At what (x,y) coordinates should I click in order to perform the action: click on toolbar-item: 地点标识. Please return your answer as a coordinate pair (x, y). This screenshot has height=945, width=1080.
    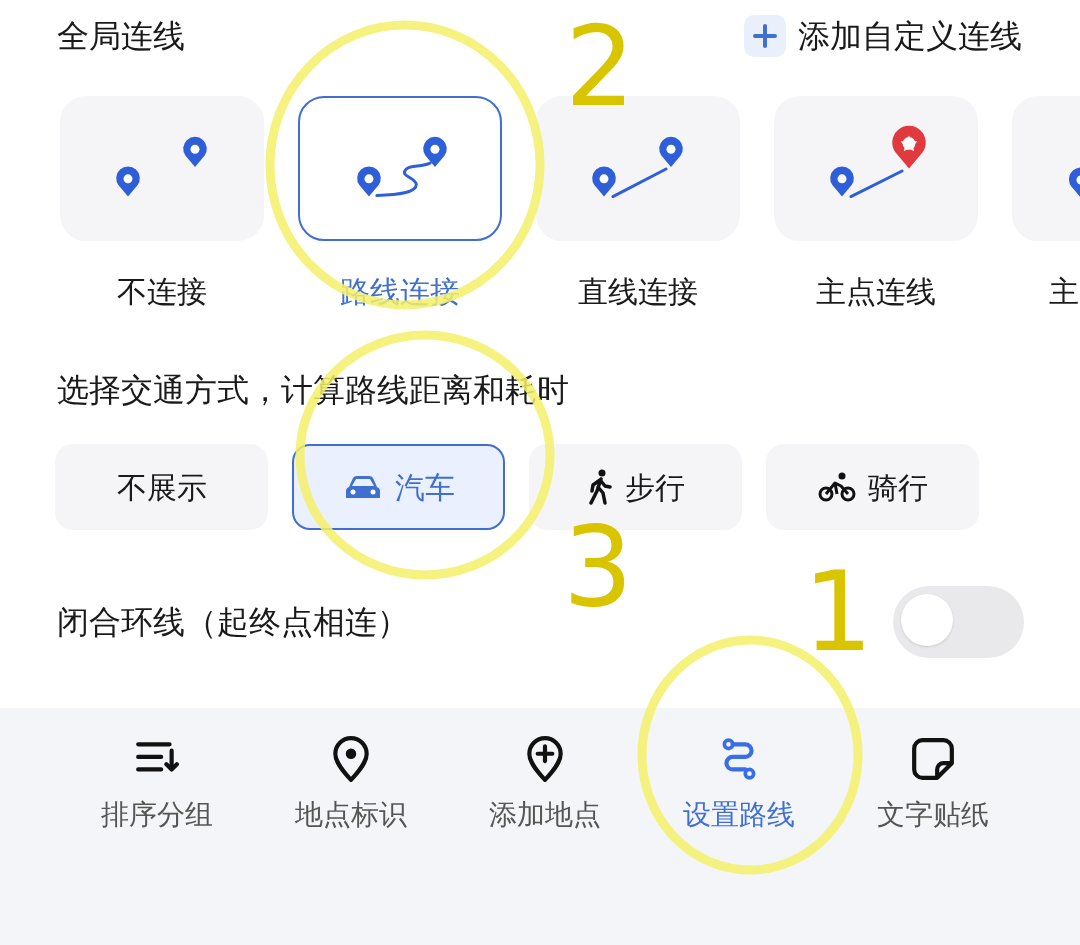
    Looking at the image, I should click on (351, 786).